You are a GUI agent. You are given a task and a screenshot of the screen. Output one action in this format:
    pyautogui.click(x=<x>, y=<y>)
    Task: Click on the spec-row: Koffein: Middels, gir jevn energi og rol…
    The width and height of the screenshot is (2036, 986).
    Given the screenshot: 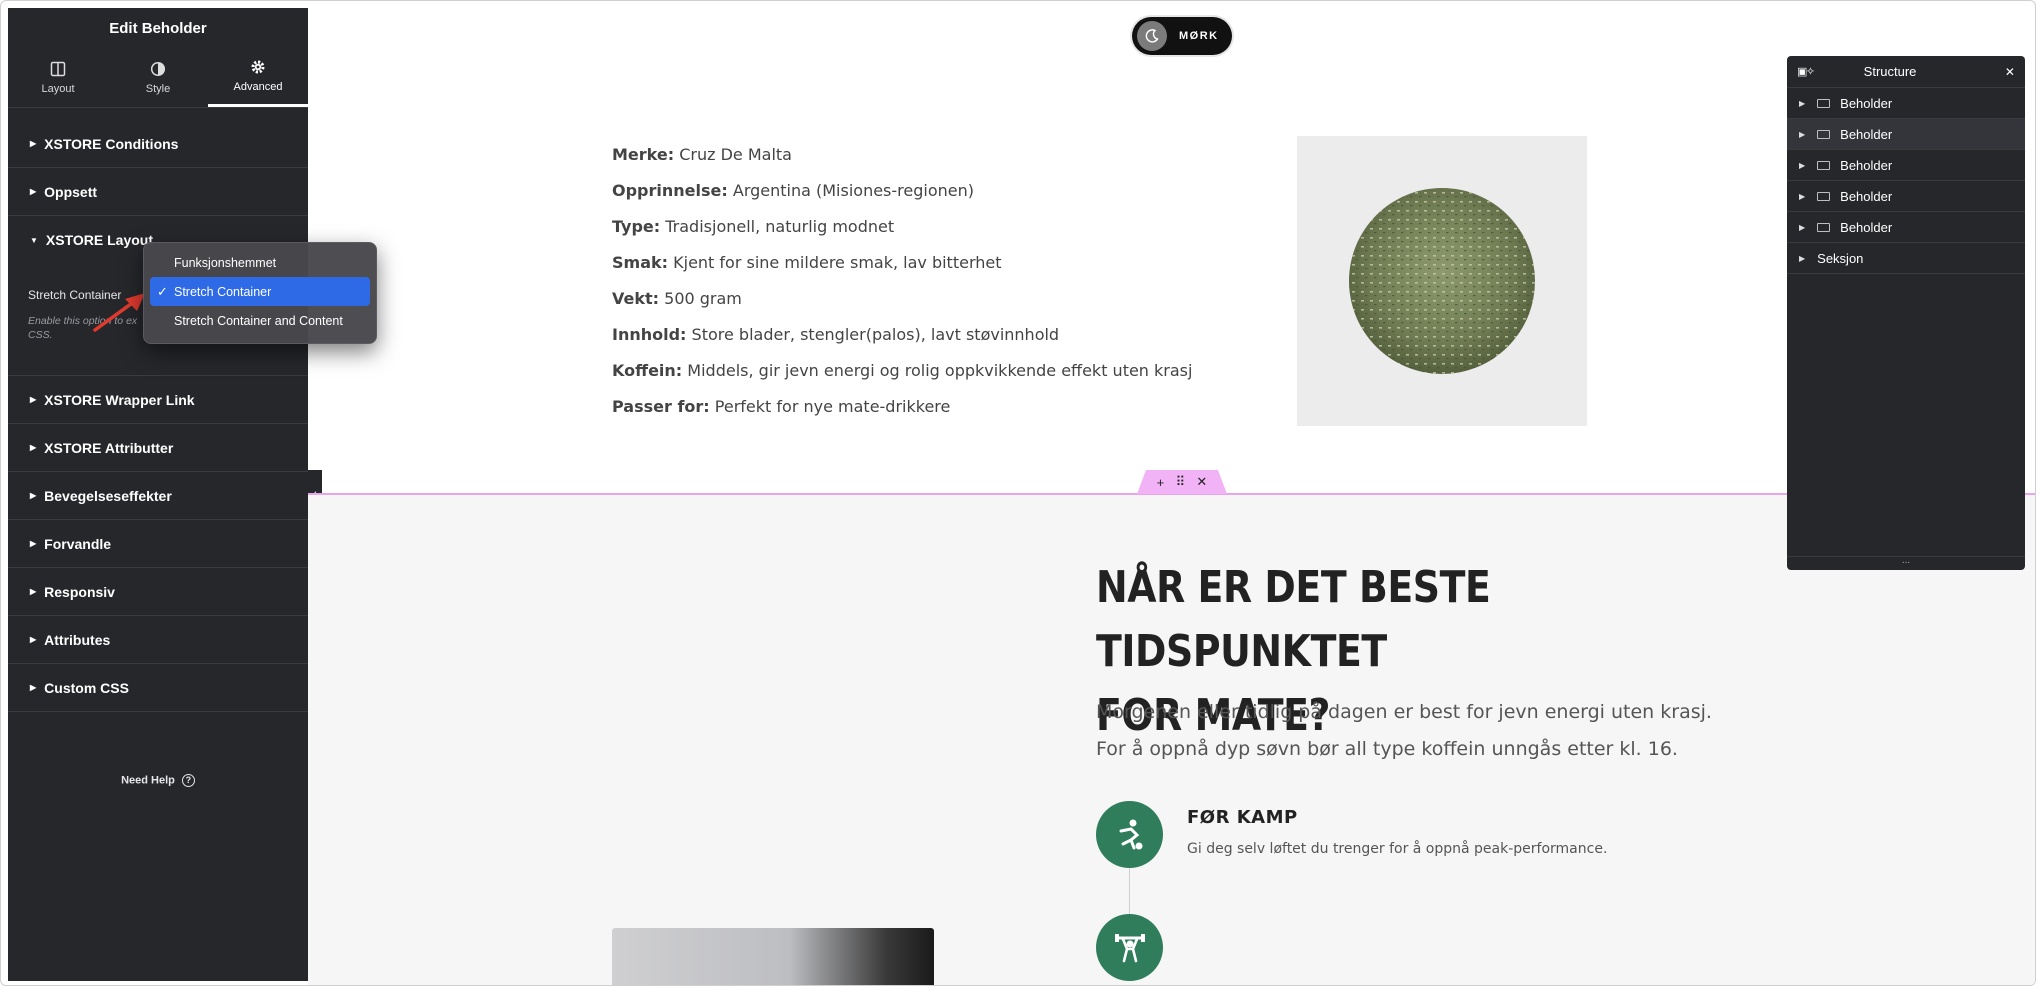 What is the action you would take?
    pyautogui.click(x=902, y=370)
    